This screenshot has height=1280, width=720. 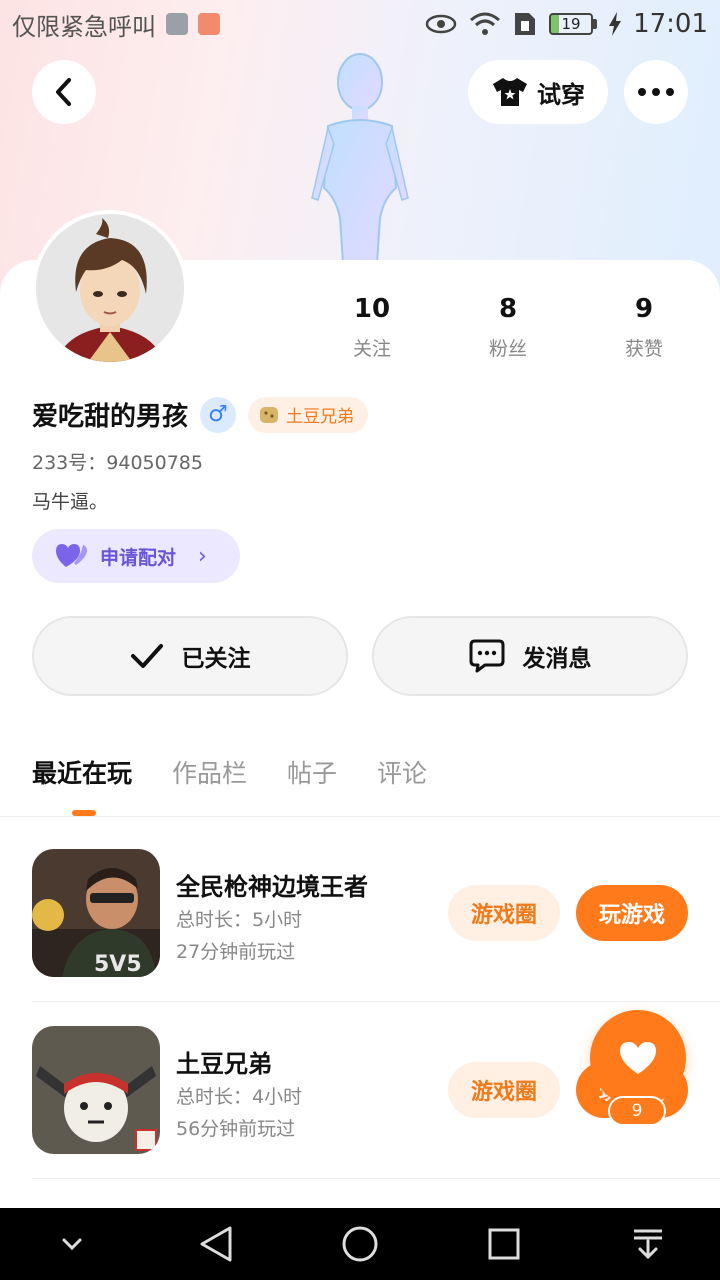 I want to click on apply-match-button: 申请配对 ›, so click(x=136, y=556).